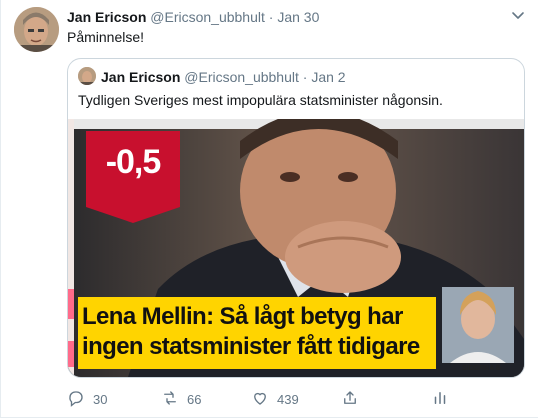 The image size is (538, 418). What do you see at coordinates (482, 368) in the screenshot?
I see `corner-caption: SIDORNA 6-` at bounding box center [482, 368].